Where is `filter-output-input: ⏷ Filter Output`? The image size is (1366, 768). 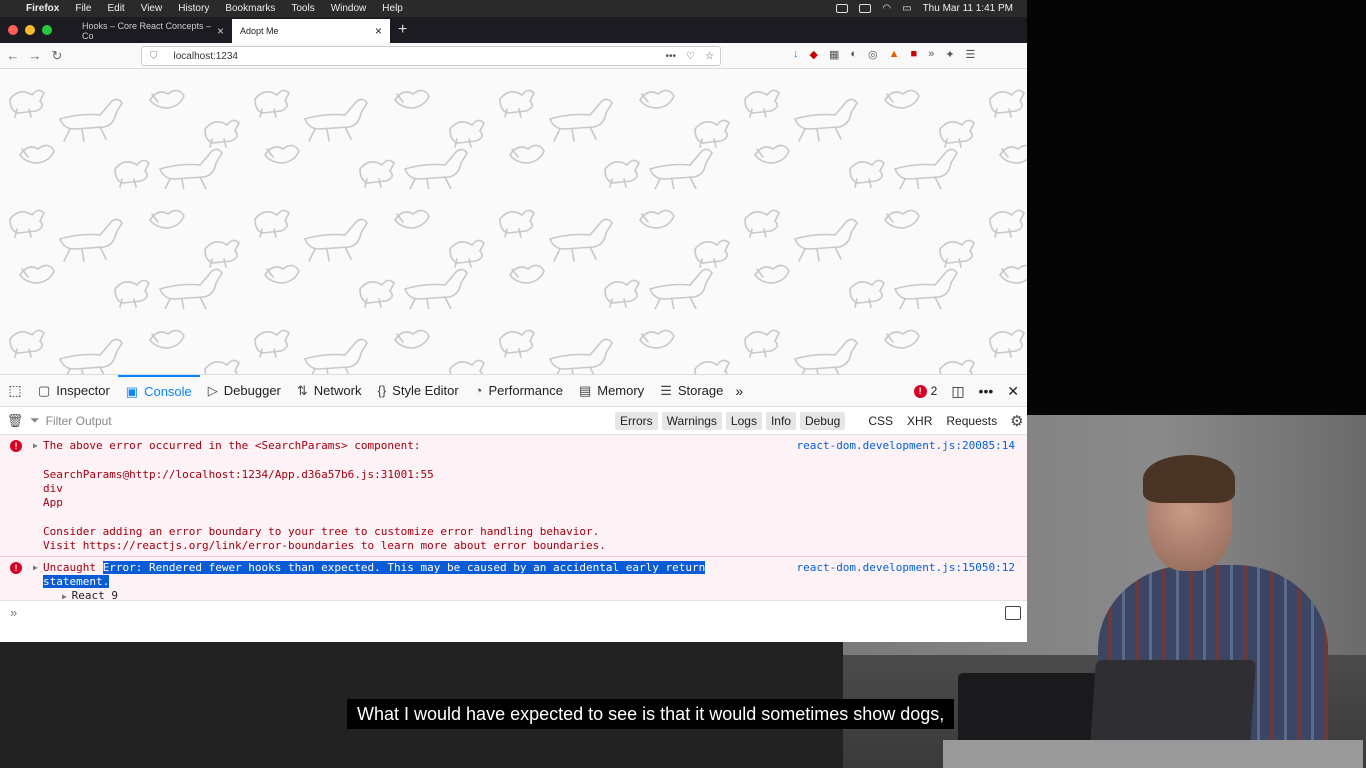
filter-output-input: ⏷ Filter Output is located at coordinates (71, 420).